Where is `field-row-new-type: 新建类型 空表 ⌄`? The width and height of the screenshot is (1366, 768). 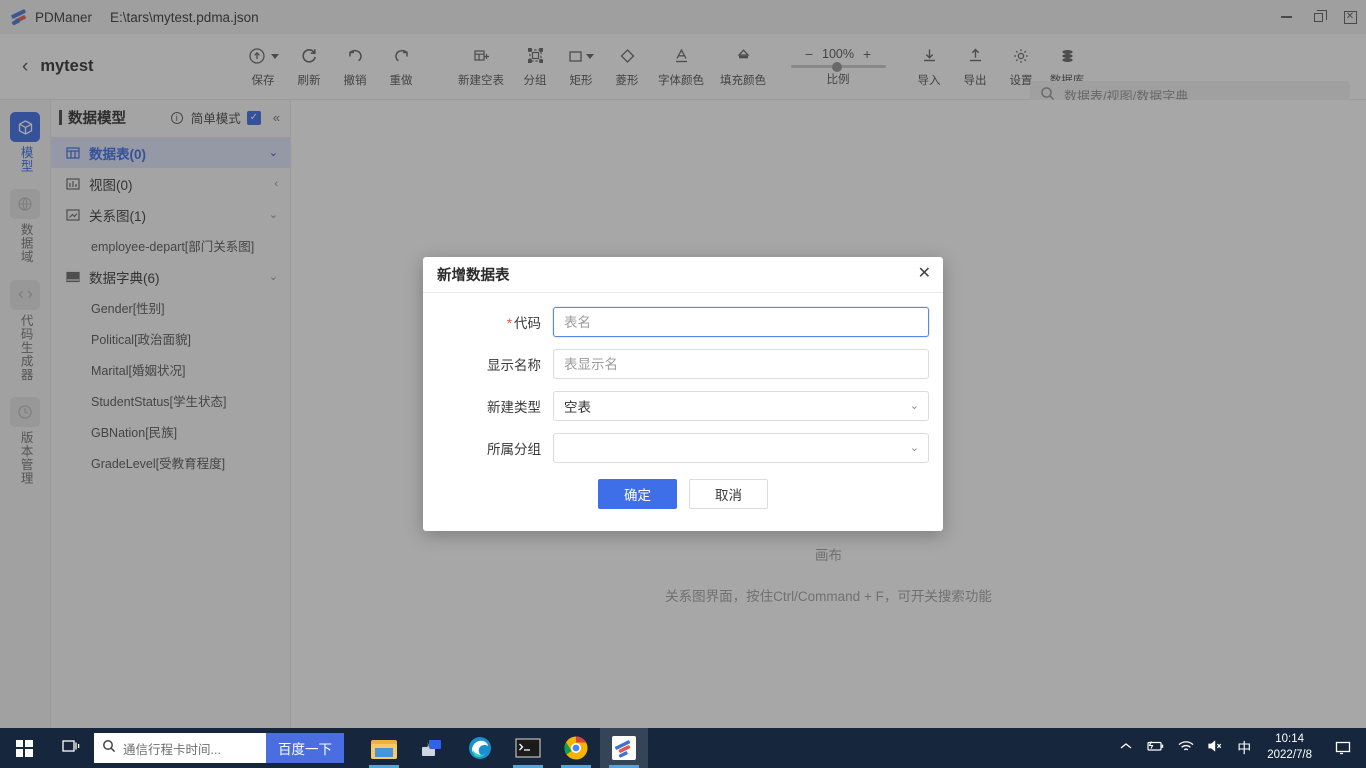 field-row-new-type: 新建类型 空表 ⌄ is located at coordinates (683, 406).